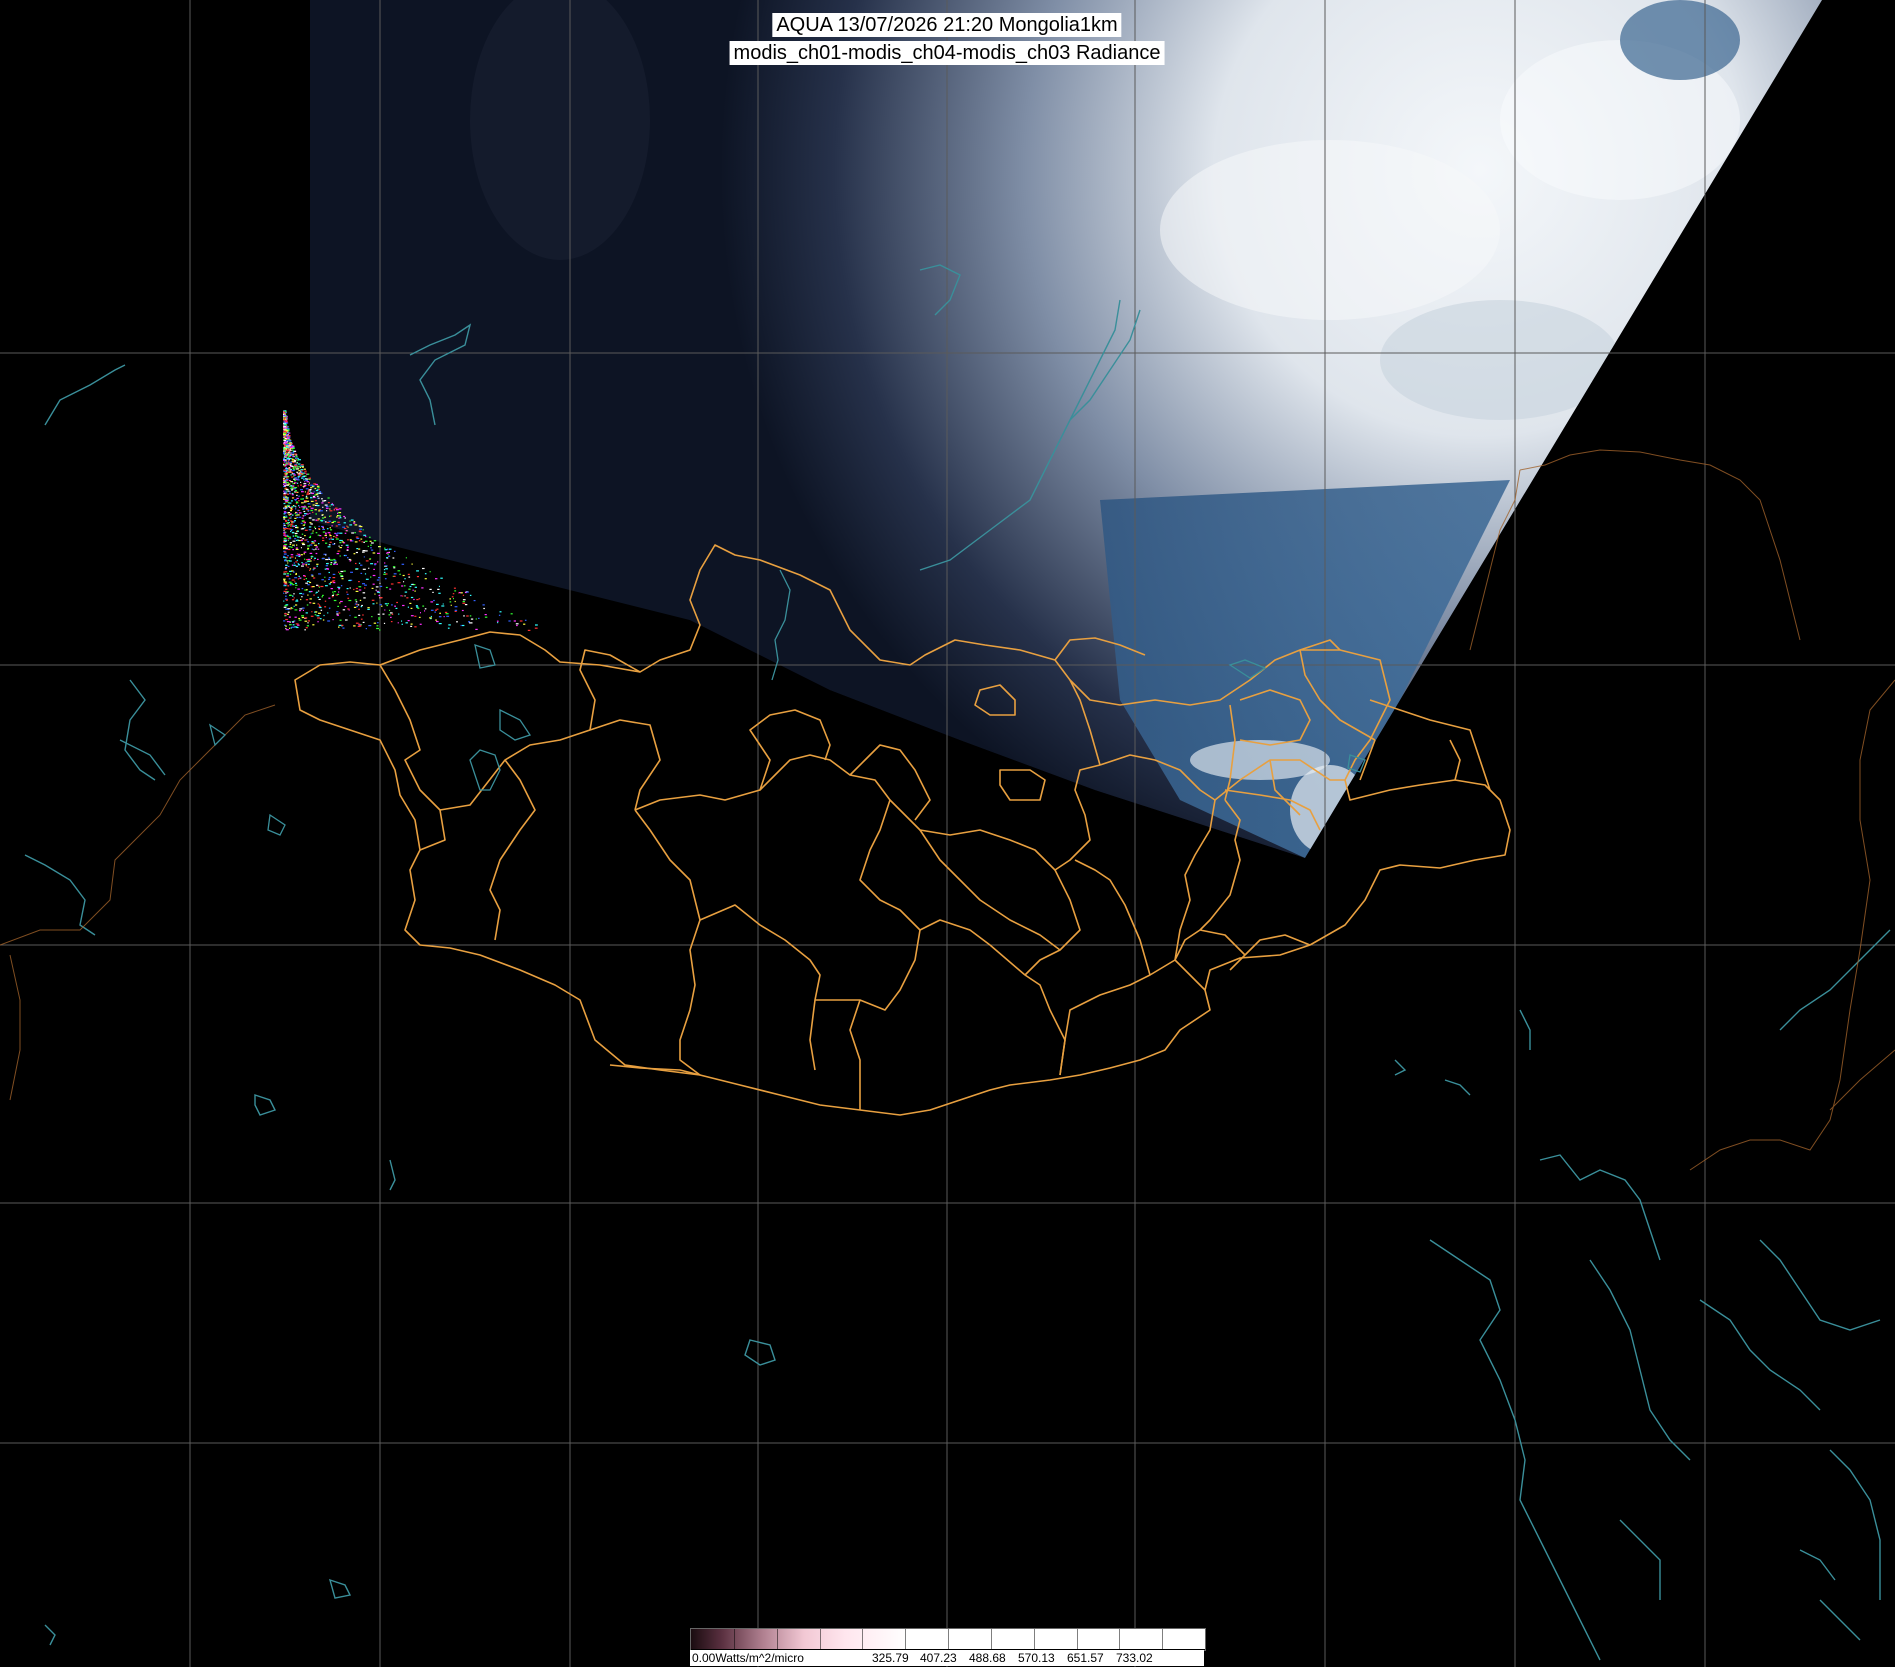 The image size is (1895, 1667). Describe the element at coordinates (748, 1658) in the screenshot. I see `colorbar-label: 0.00Watts/m^2/micro` at that location.